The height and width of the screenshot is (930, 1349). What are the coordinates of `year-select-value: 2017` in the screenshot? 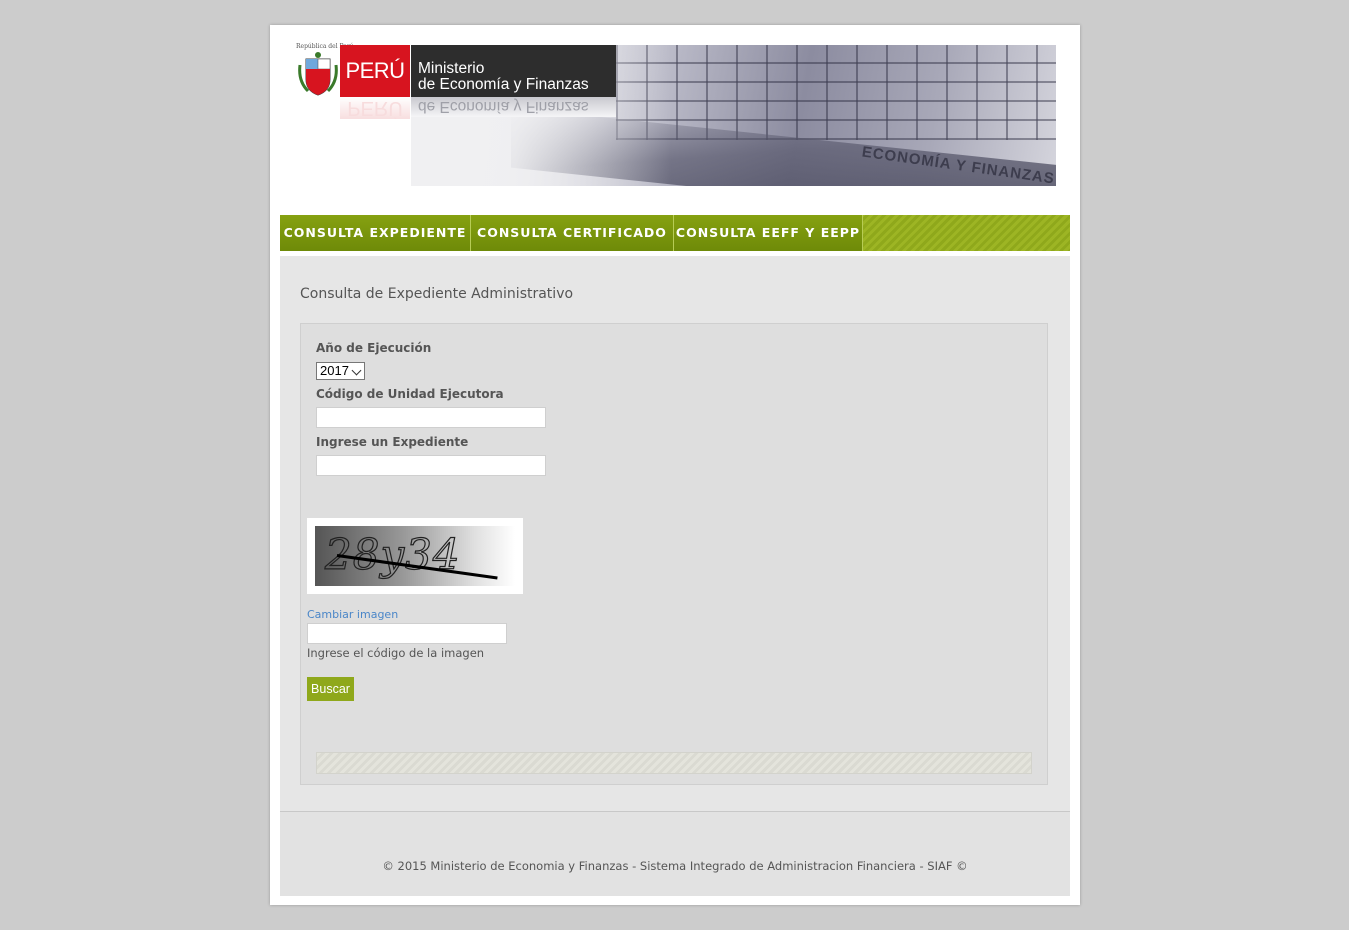 It's located at (334, 370).